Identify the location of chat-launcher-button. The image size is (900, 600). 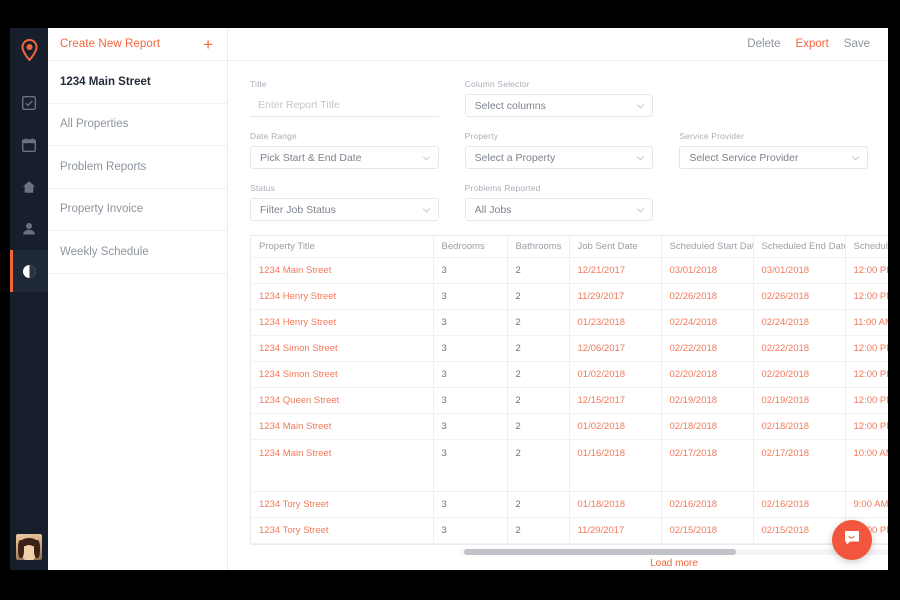
(852, 540).